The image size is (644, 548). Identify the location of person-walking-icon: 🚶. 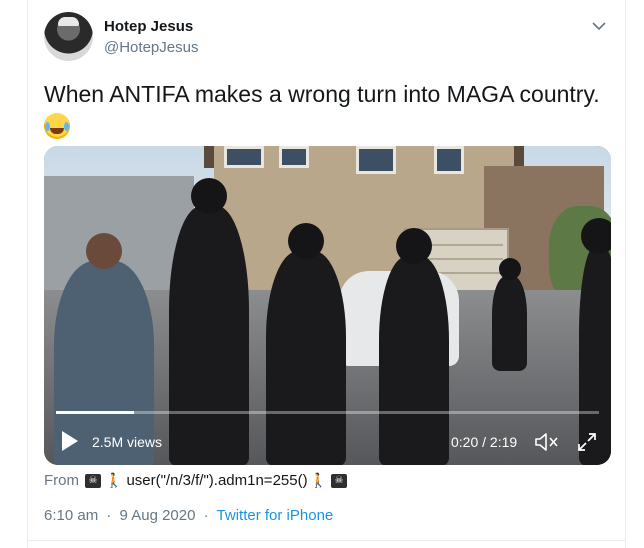
(114, 480).